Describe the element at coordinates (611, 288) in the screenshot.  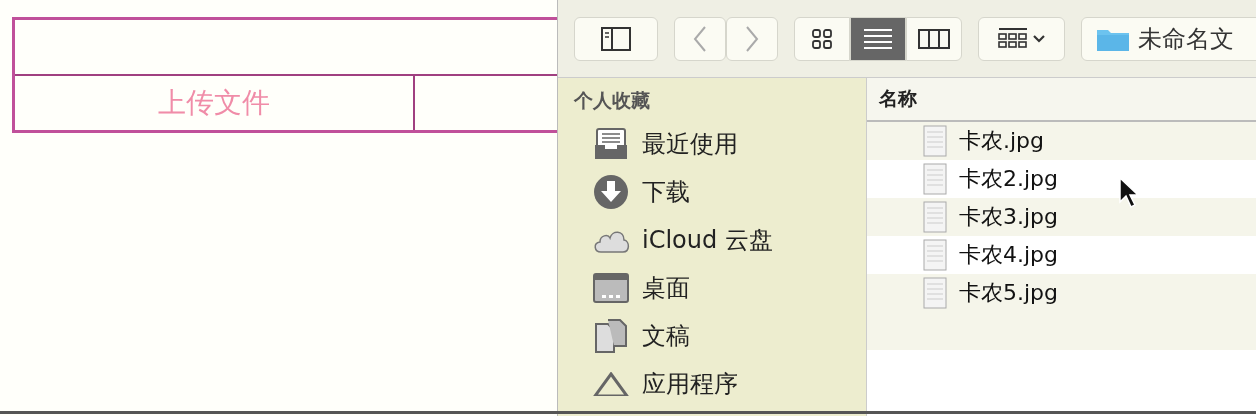
I see `desktop-icon` at that location.